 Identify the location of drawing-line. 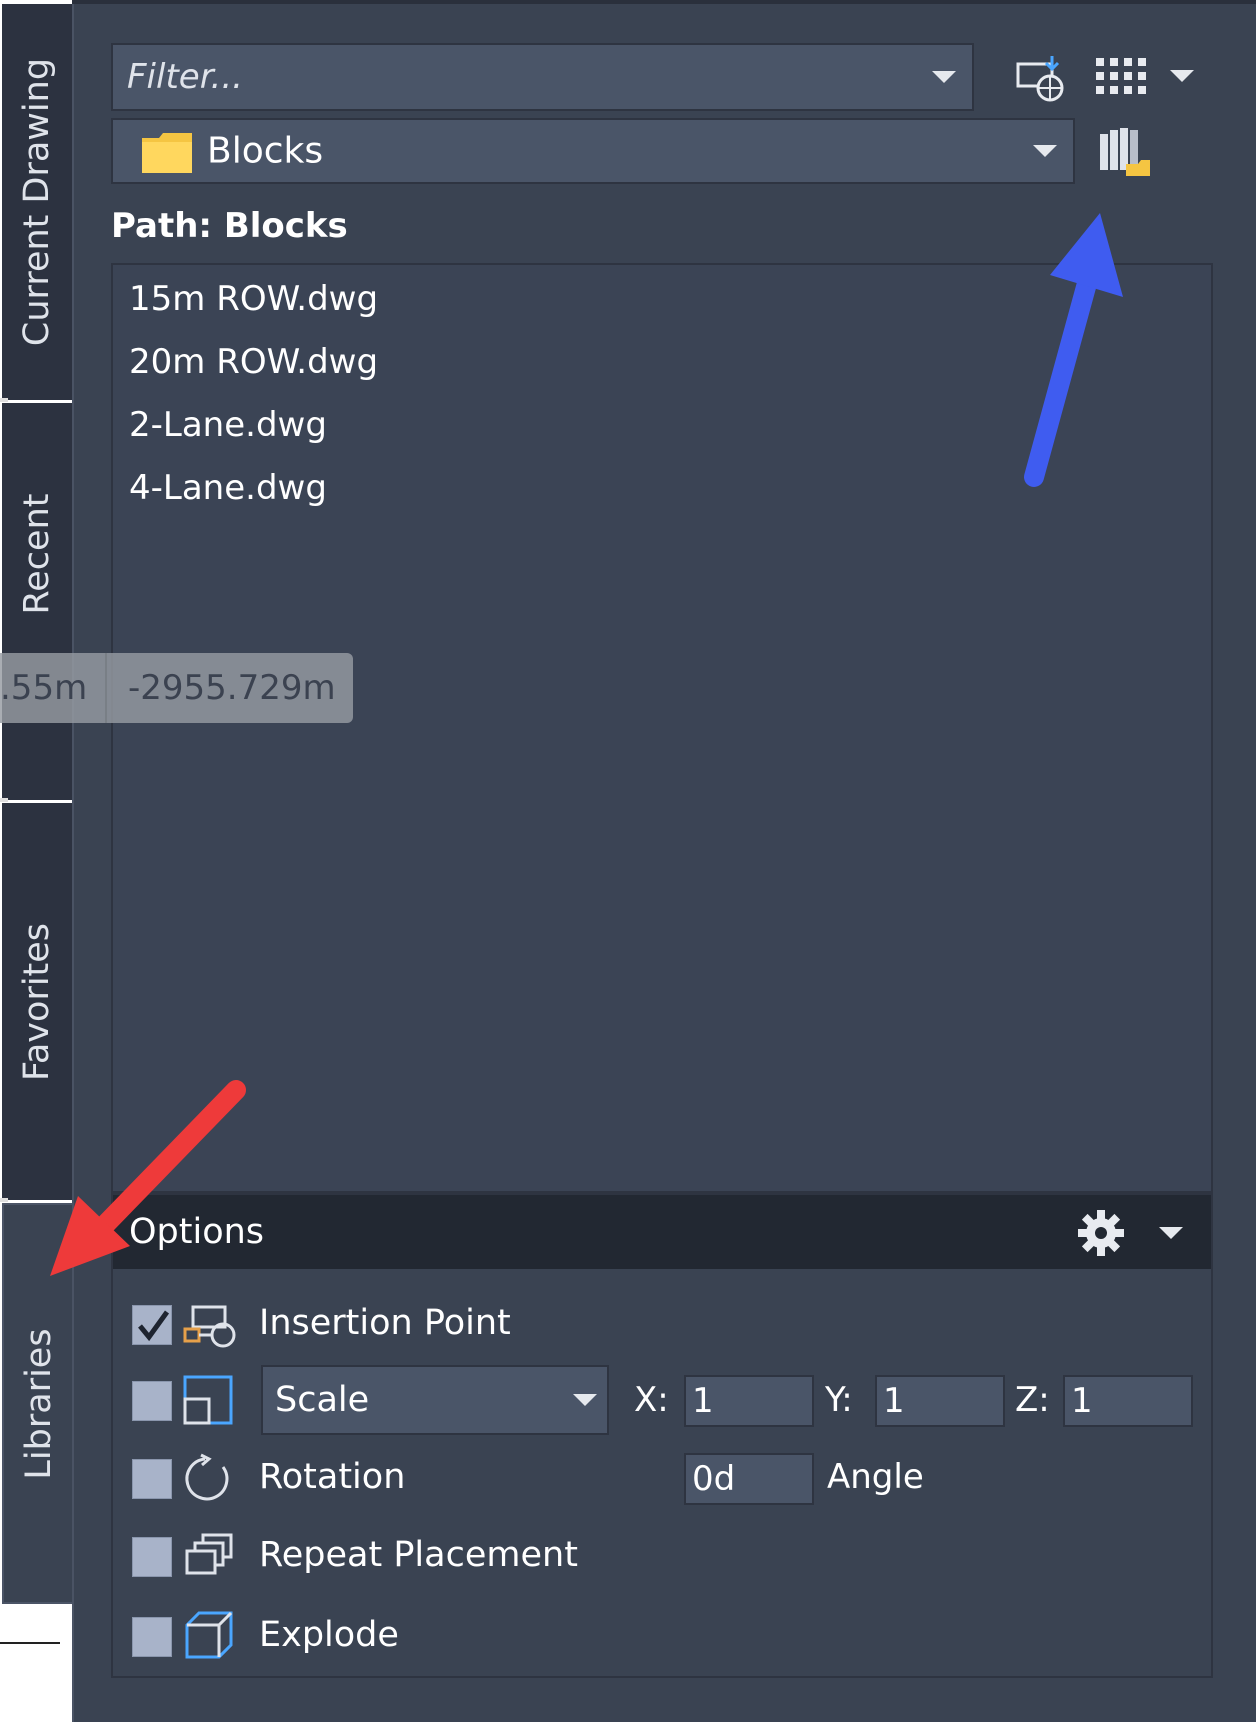
(30, 1643).